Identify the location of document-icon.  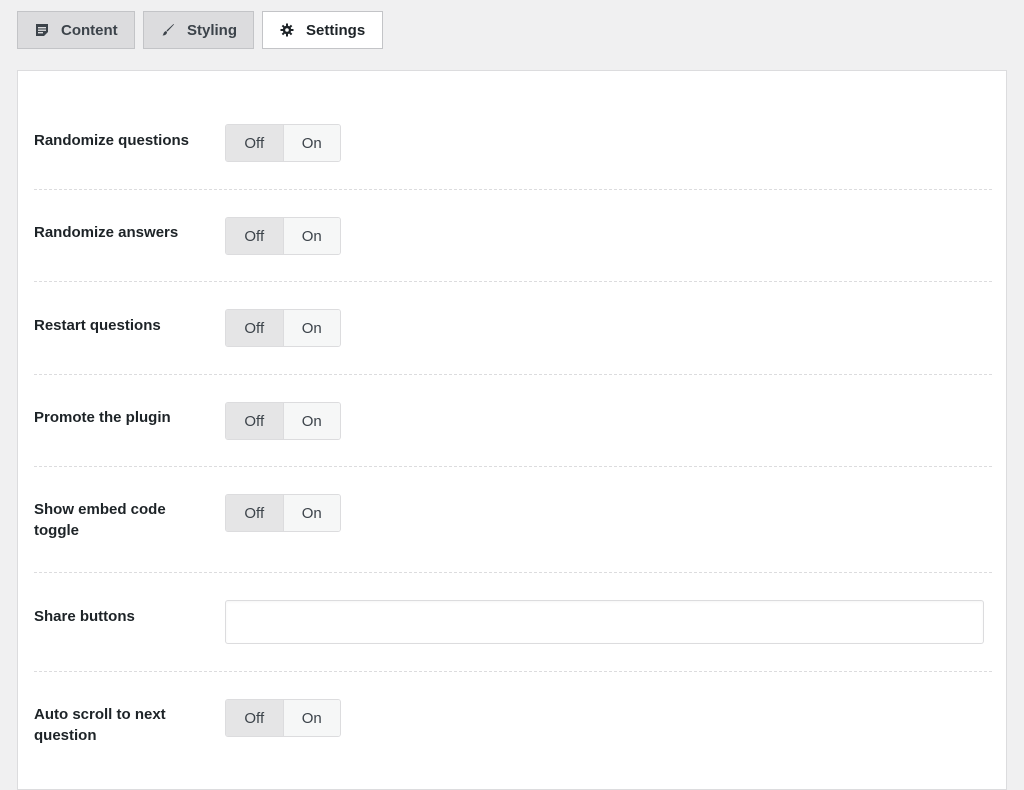
(42, 30).